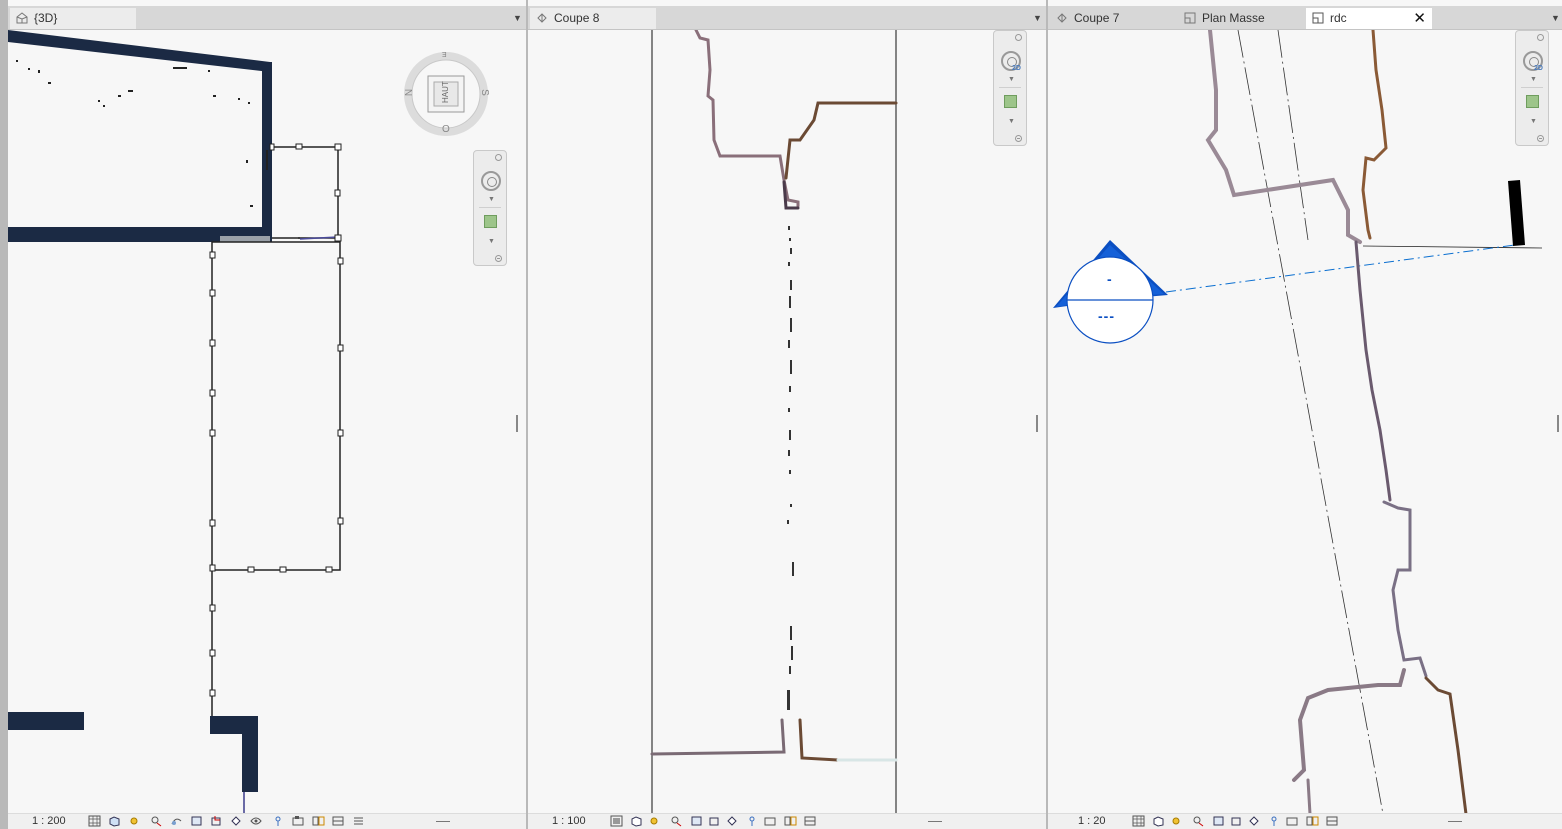 Image resolution: width=1562 pixels, height=829 pixels. I want to click on view-control-bar: 1 : 20, so click(1305, 821).